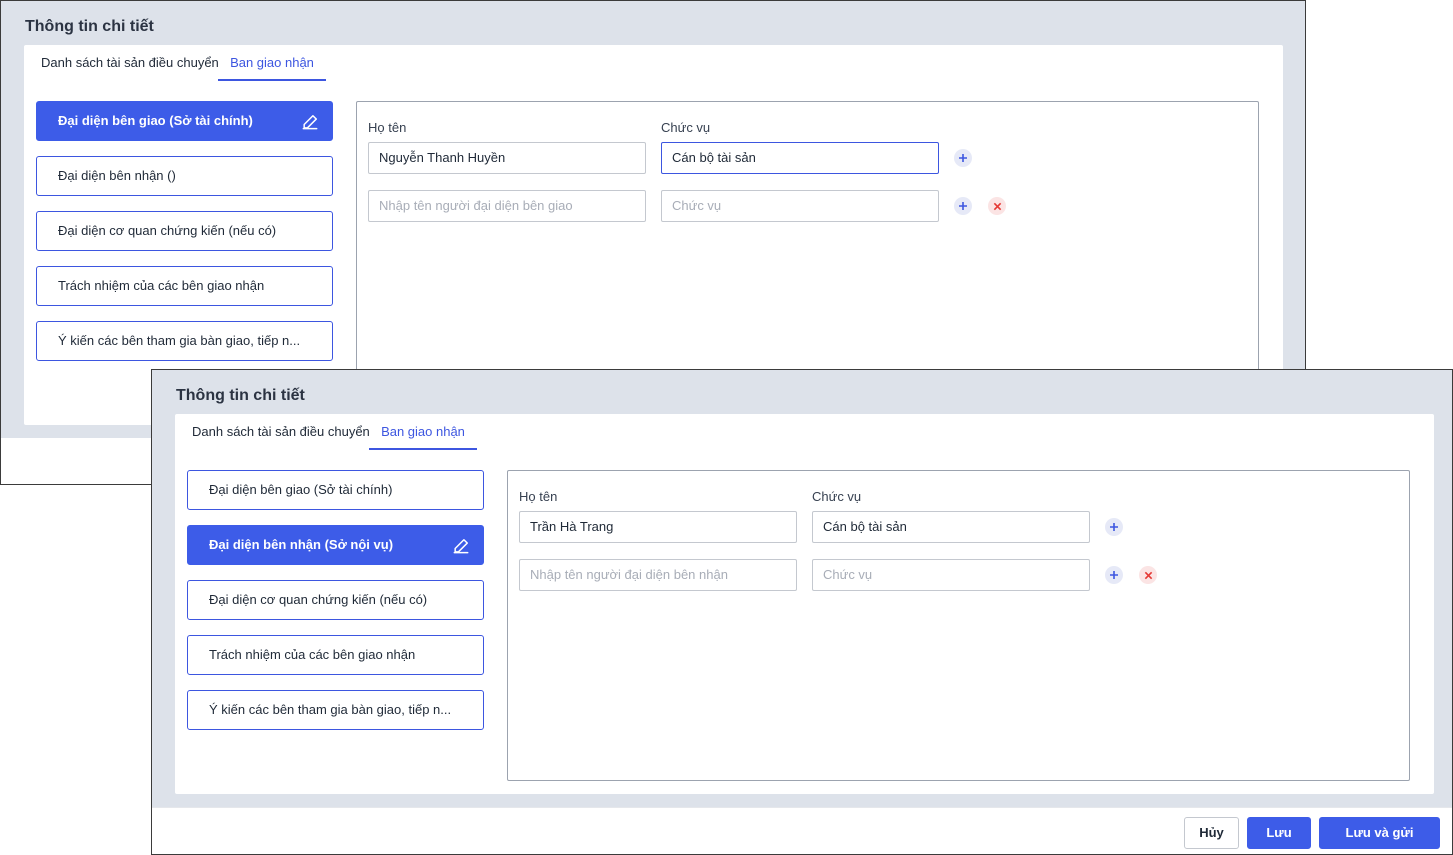 This screenshot has width=1453, height=855. I want to click on cancel-button: Hủy, so click(1211, 833).